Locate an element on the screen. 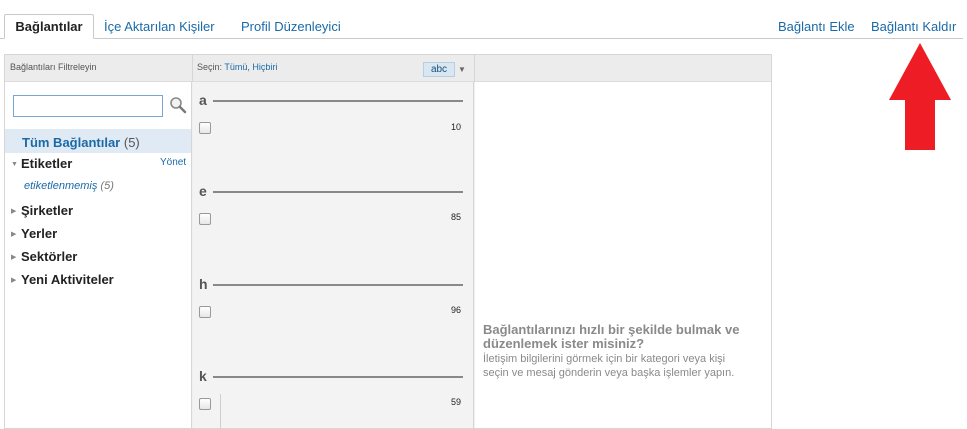 This screenshot has width=967, height=429. tab-profile-organizer: Profil Düzenleyici is located at coordinates (291, 27).